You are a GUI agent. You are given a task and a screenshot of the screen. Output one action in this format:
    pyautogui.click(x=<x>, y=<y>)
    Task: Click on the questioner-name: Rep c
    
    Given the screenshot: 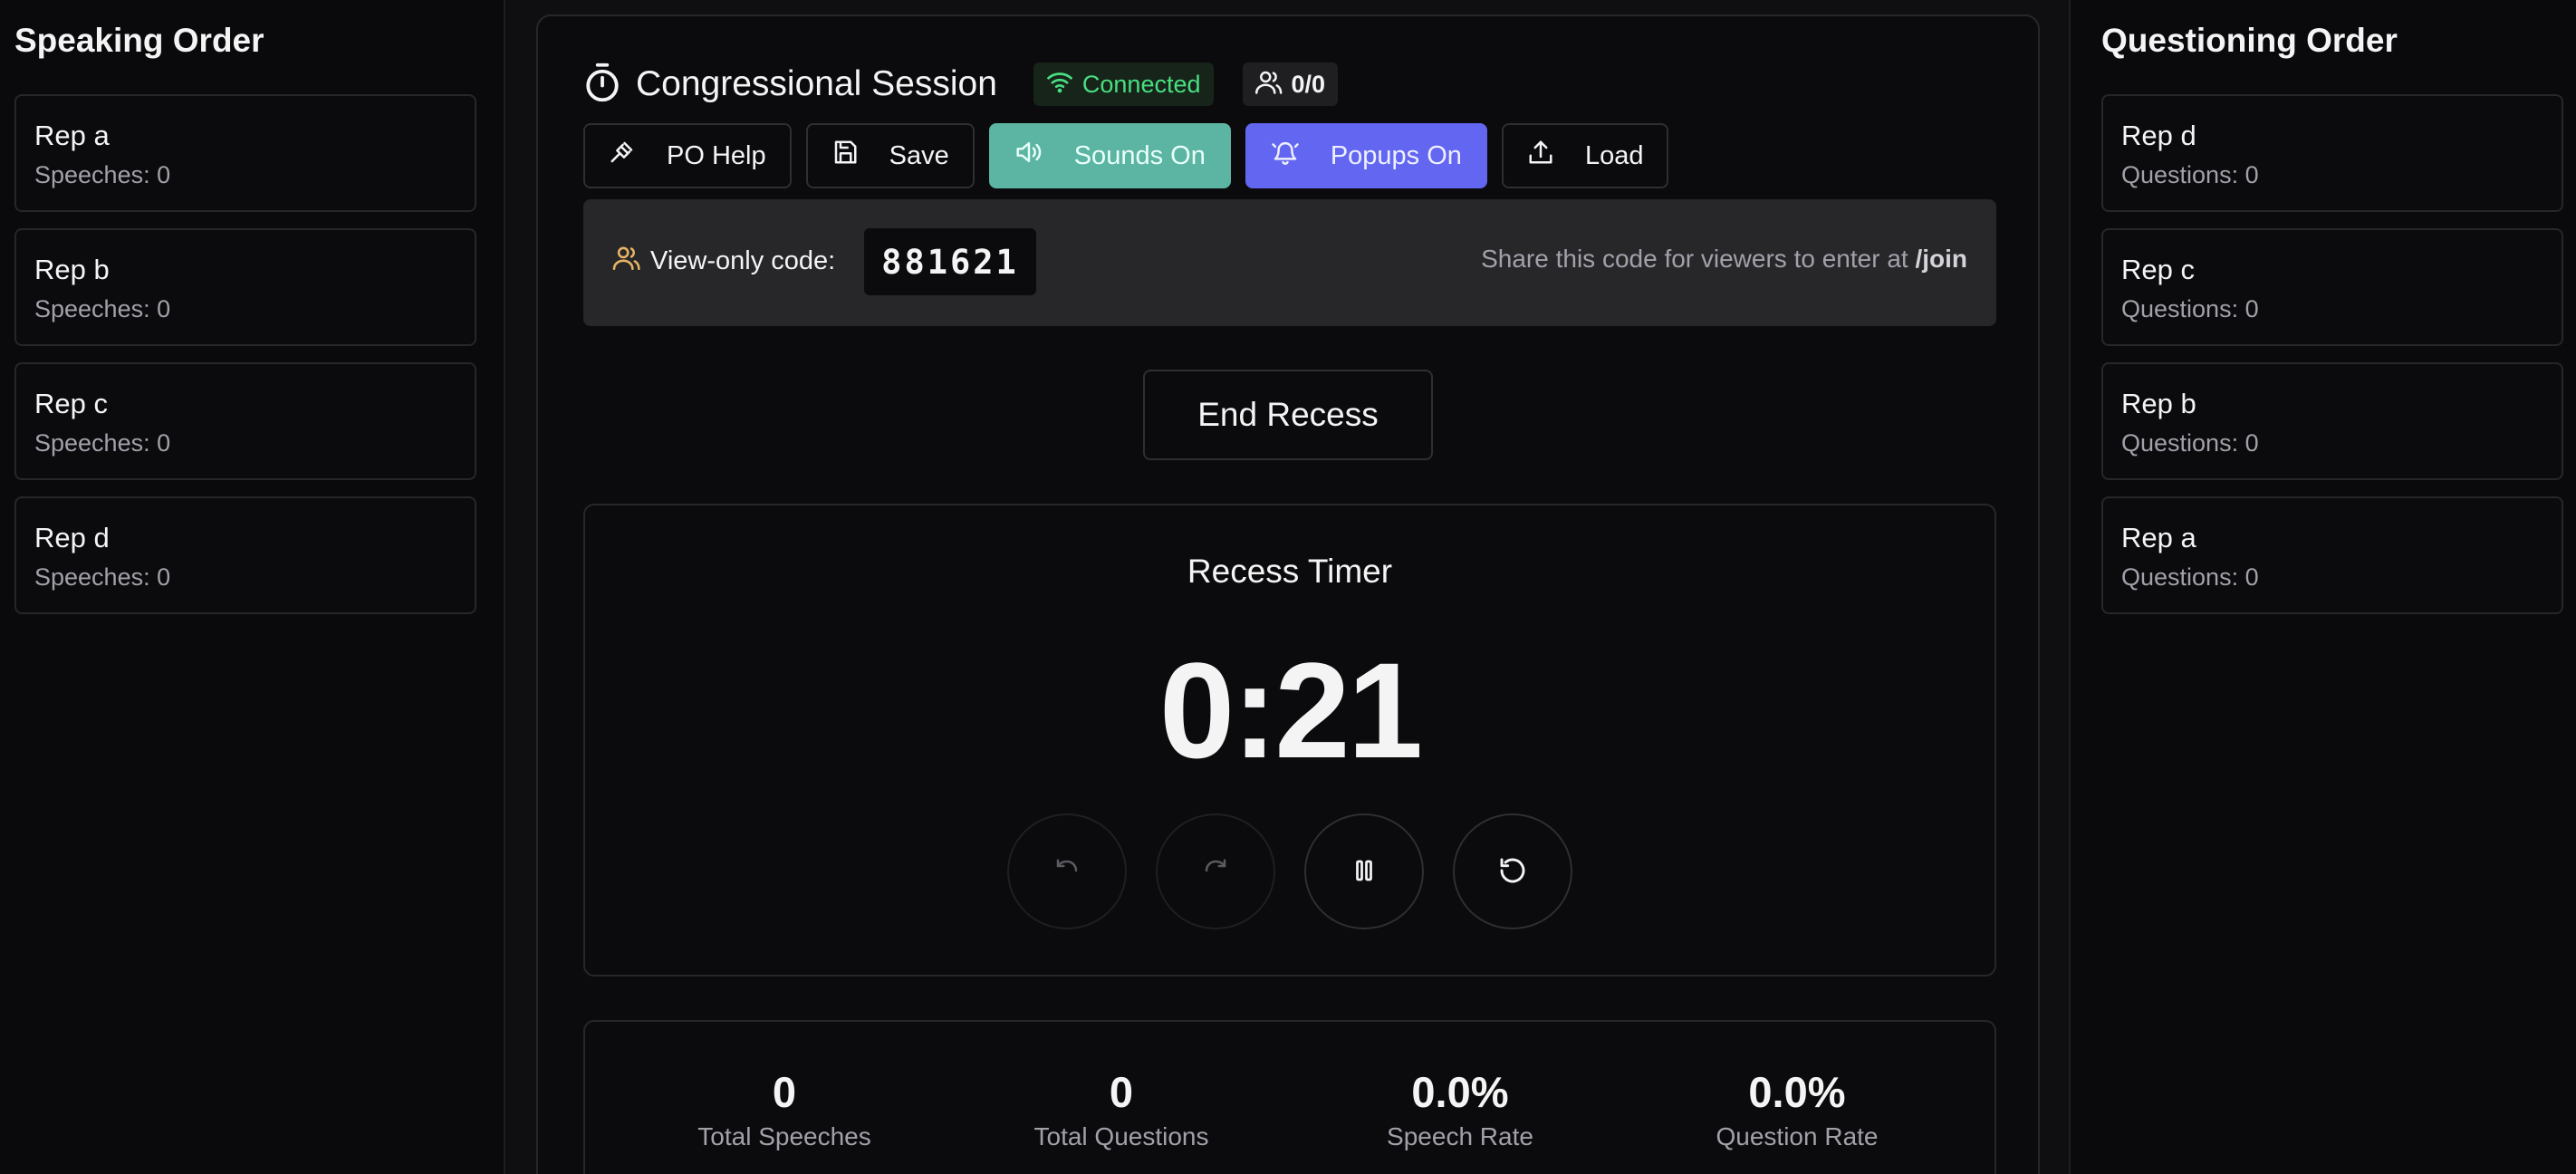 What is the action you would take?
    pyautogui.click(x=2158, y=269)
    